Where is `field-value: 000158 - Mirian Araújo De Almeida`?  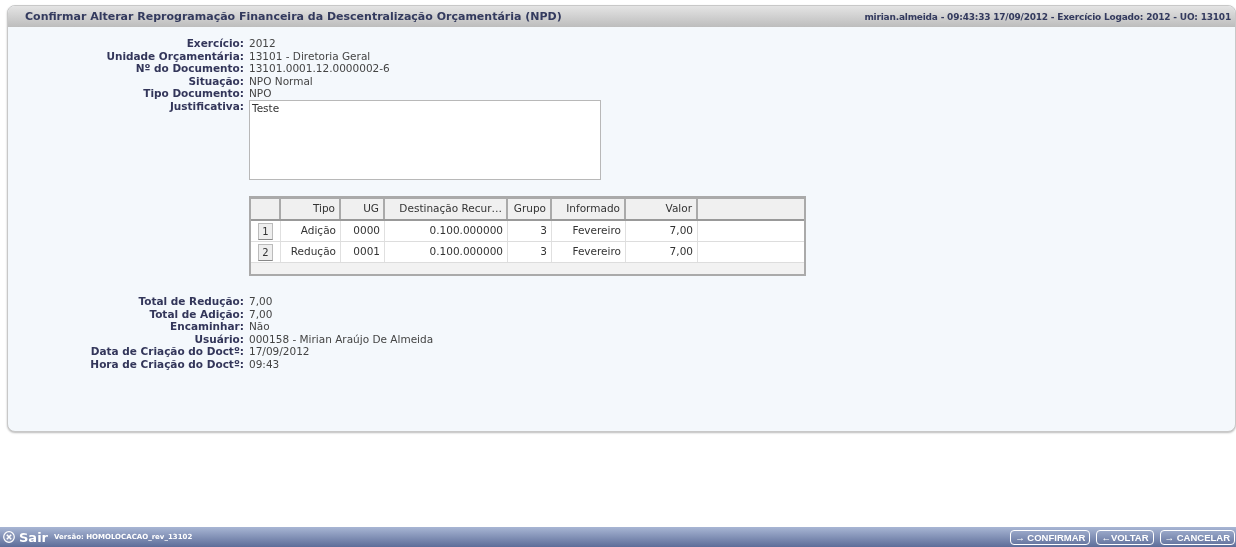 field-value: 000158 - Mirian Araújo De Almeida is located at coordinates (342, 339).